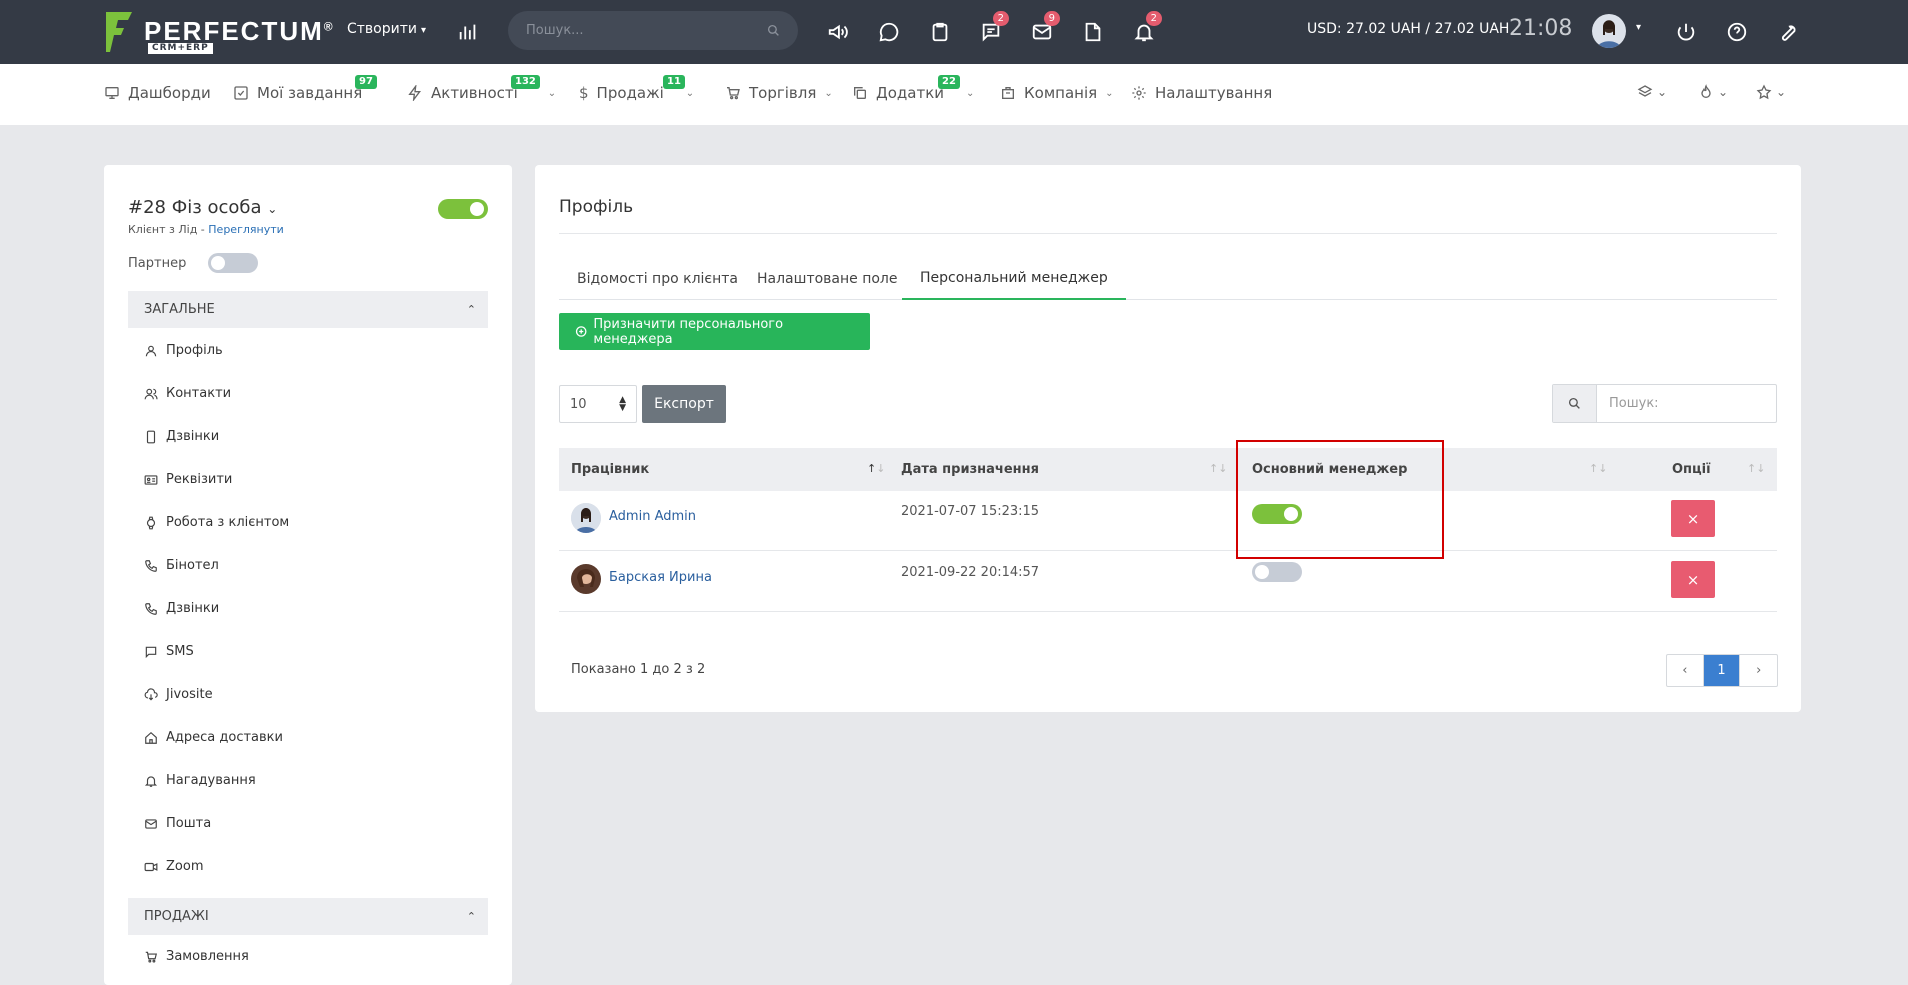  I want to click on export-button: Експорт, so click(684, 404).